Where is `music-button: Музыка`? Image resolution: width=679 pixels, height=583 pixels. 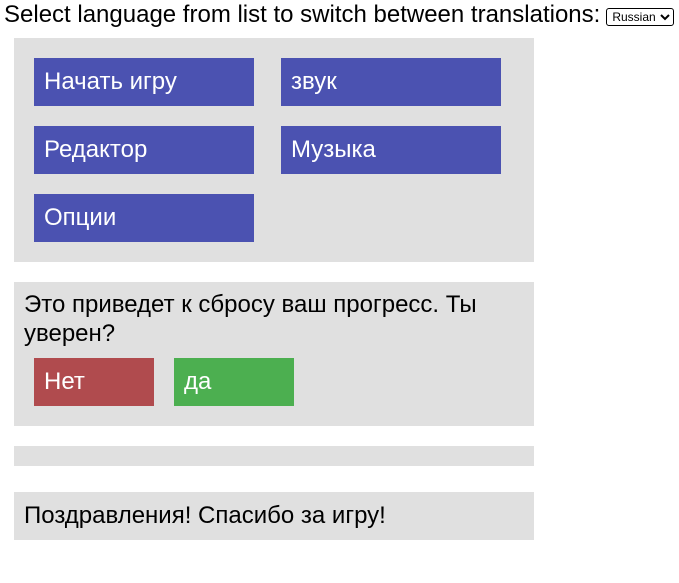 music-button: Музыка is located at coordinates (391, 150).